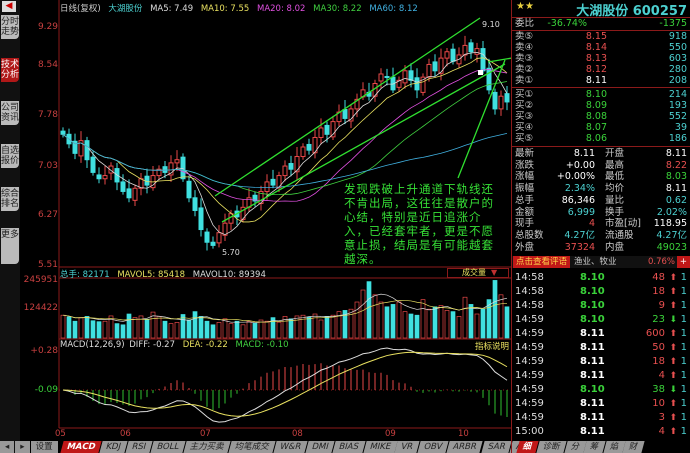 Image resolution: width=690 pixels, height=453 pixels. I want to click on indicator-tab: KDJ, so click(113, 447).